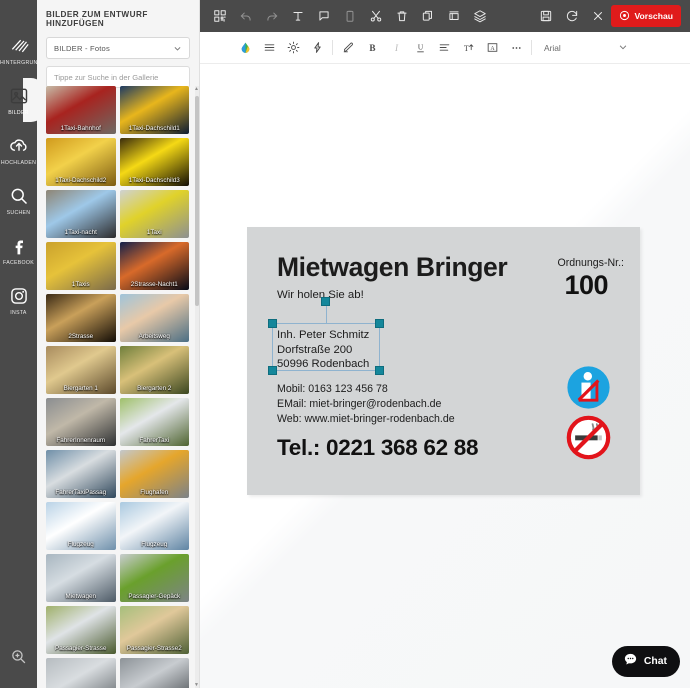 This screenshot has width=690, height=688. What do you see at coordinates (428, 16) in the screenshot?
I see `duplicate-icon` at bounding box center [428, 16].